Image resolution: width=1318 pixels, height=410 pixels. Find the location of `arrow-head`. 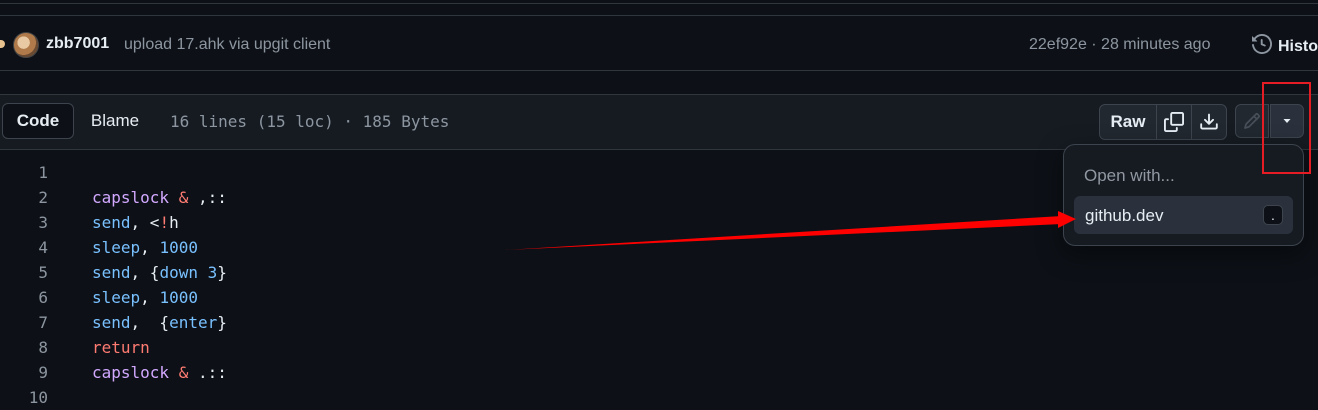

arrow-head is located at coordinates (1067, 219).